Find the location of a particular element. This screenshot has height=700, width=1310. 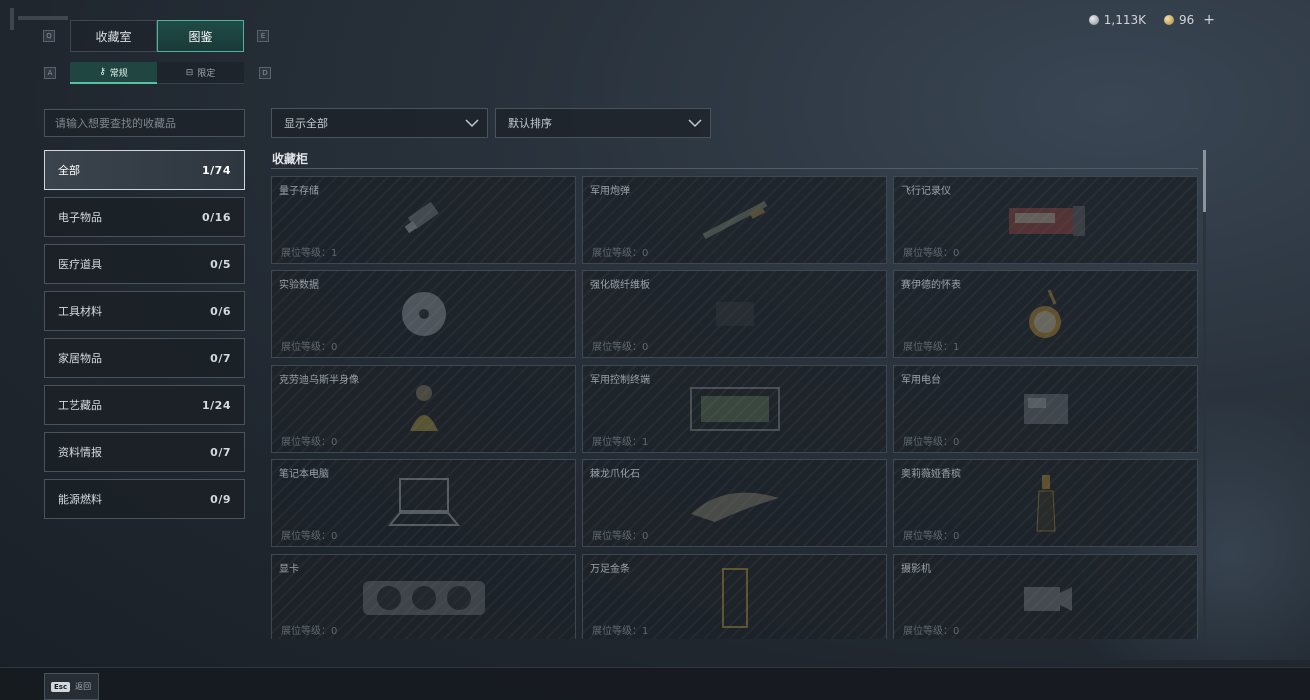

sort-value: 默认排序 is located at coordinates (530, 123).